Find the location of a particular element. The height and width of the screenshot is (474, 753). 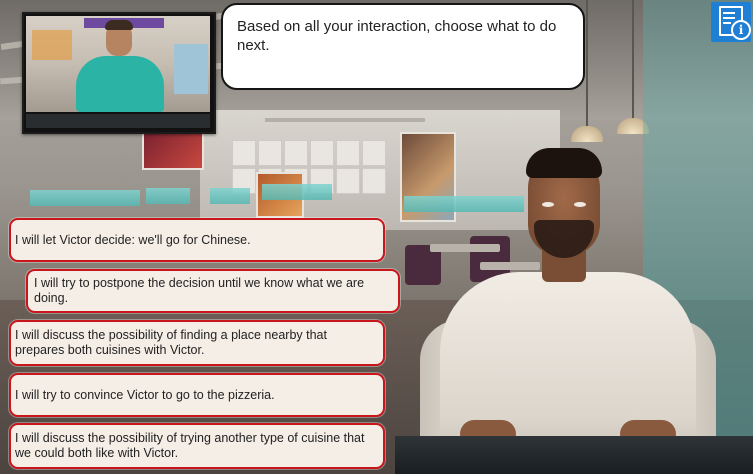

pendant-lamp is located at coordinates (587, 134).